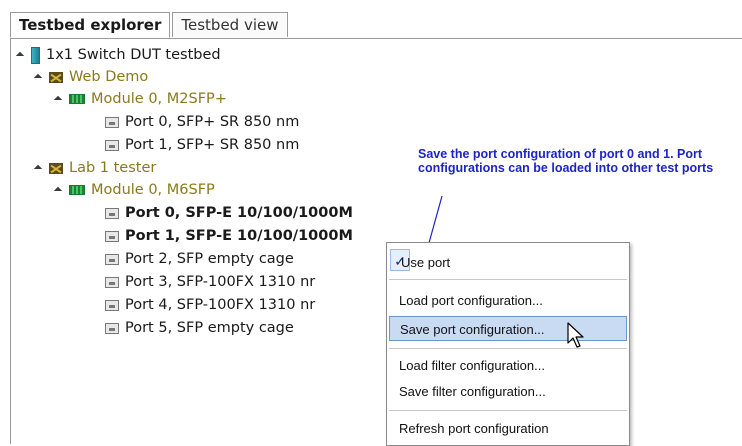  I want to click on tree-node-label: Port 0, SFP-E 10/100/1000M, so click(239, 213).